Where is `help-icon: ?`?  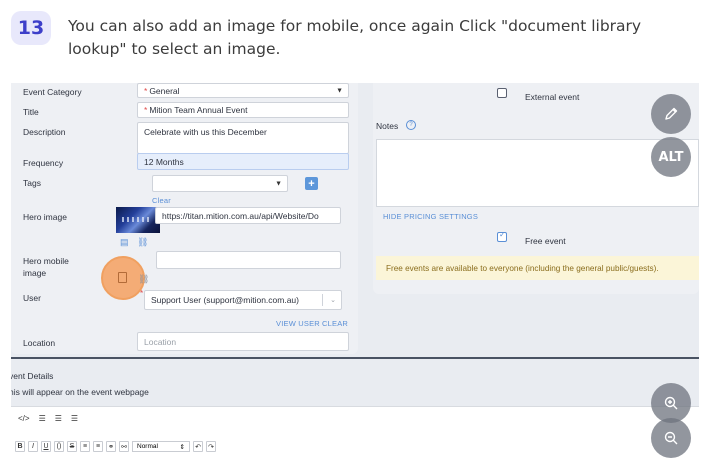
help-icon: ? is located at coordinates (411, 125).